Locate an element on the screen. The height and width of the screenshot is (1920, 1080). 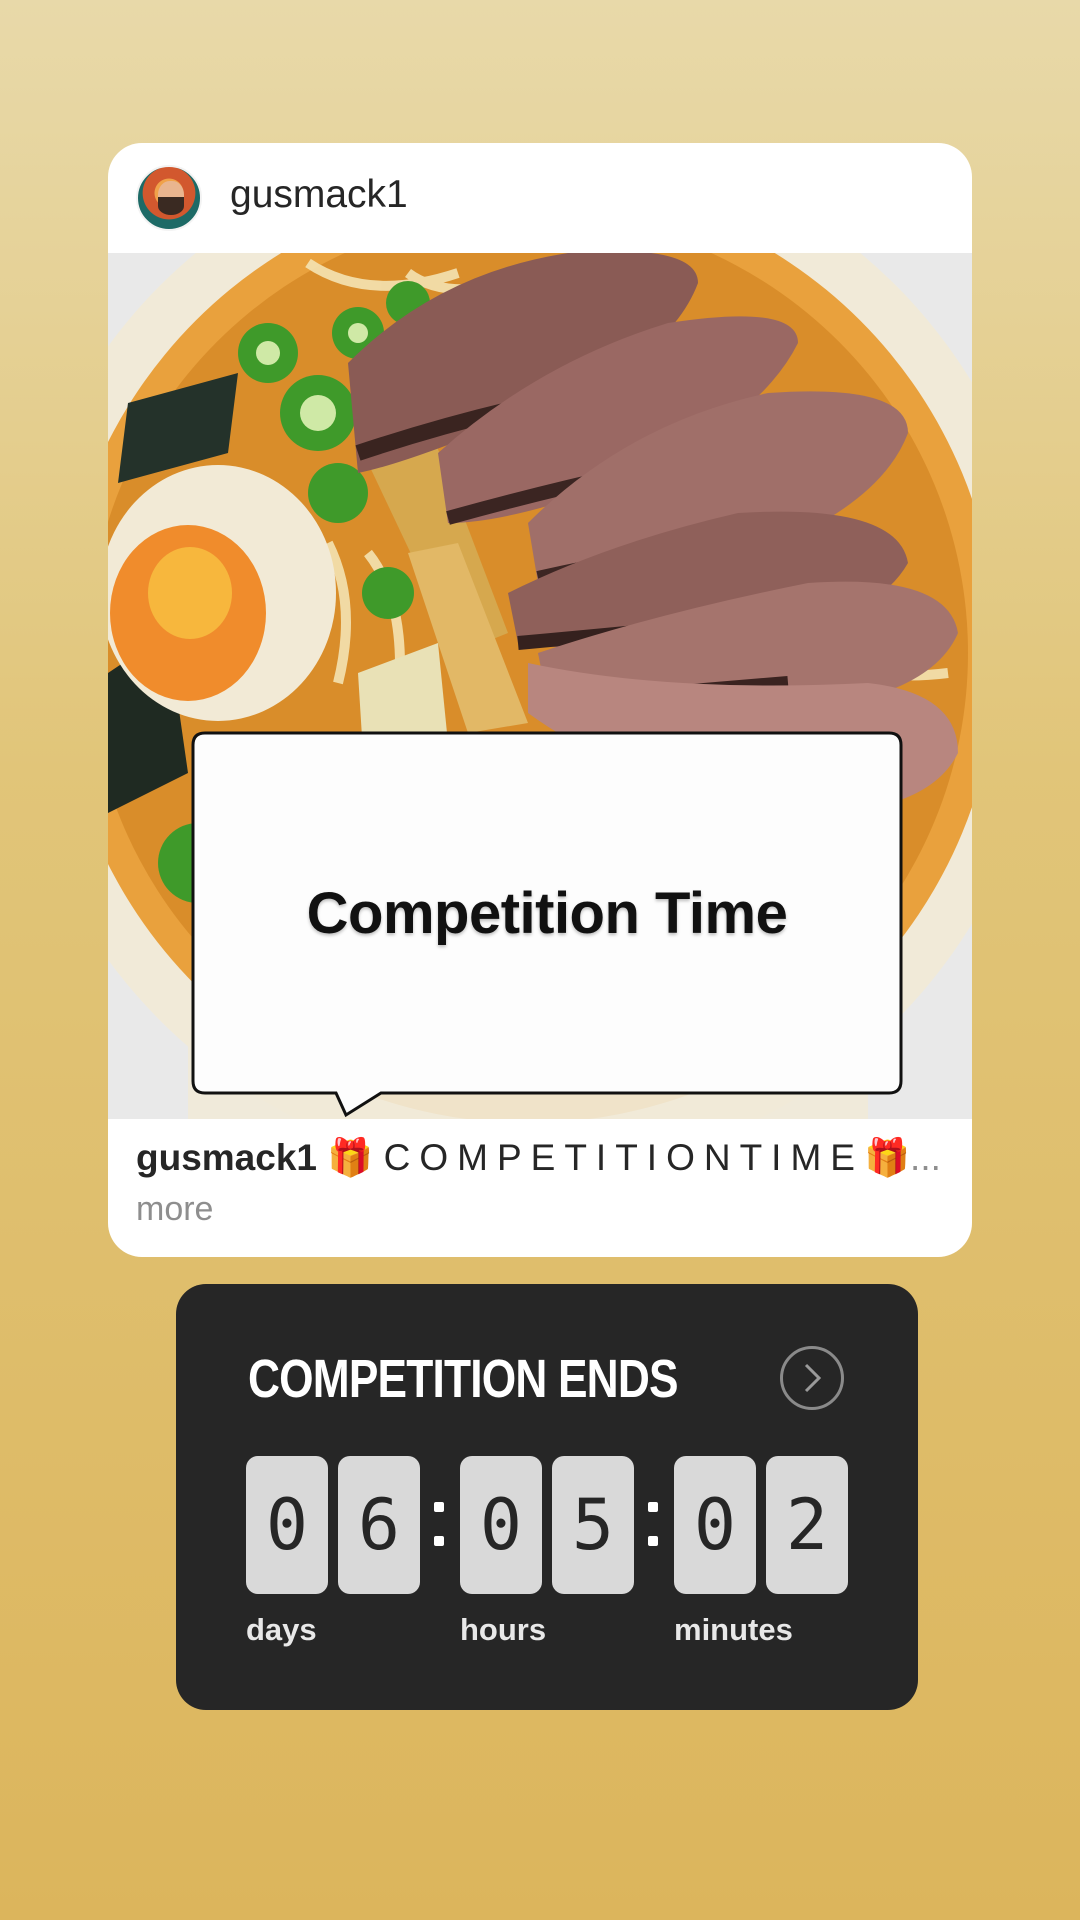
post-caption: gusmack1 🎁 COMPETITIONTIME🎁... more is located at coordinates (546, 1183).